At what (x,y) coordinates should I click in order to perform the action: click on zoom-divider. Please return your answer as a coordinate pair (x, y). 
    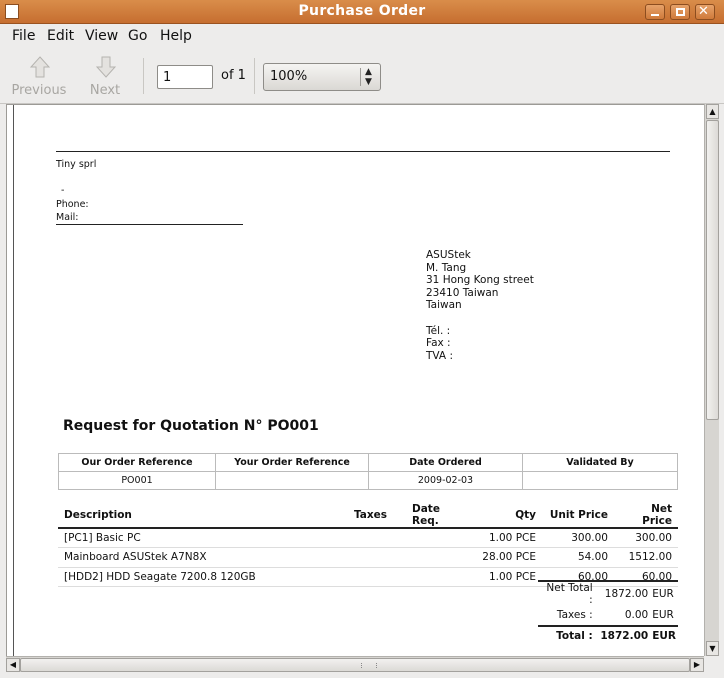
    Looking at the image, I should click on (360, 77).